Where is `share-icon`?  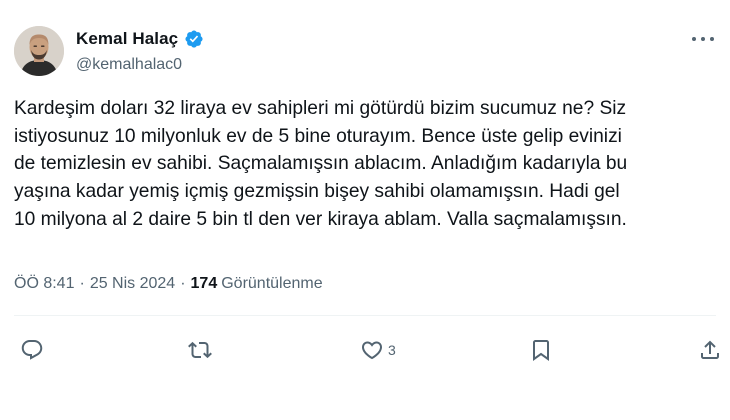
share-icon is located at coordinates (710, 349).